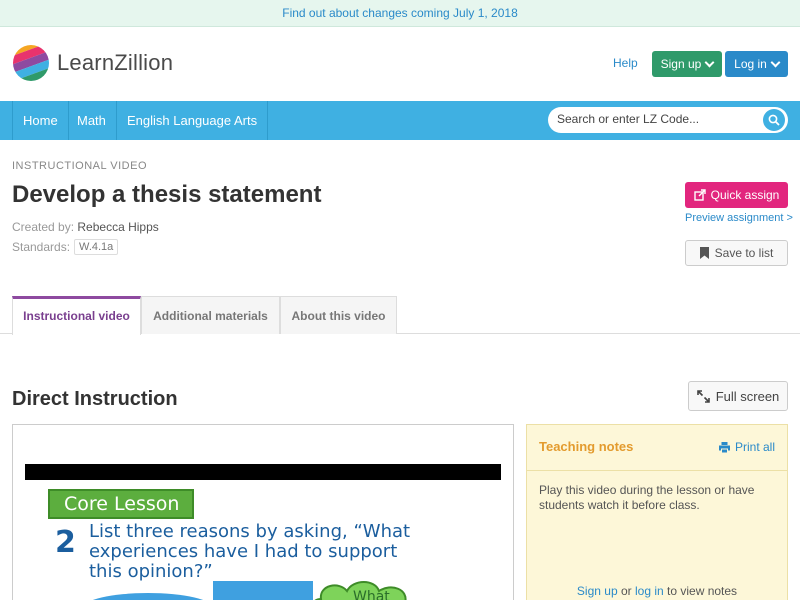  What do you see at coordinates (745, 195) in the screenshot?
I see `quick-assign-label: Quick assign` at bounding box center [745, 195].